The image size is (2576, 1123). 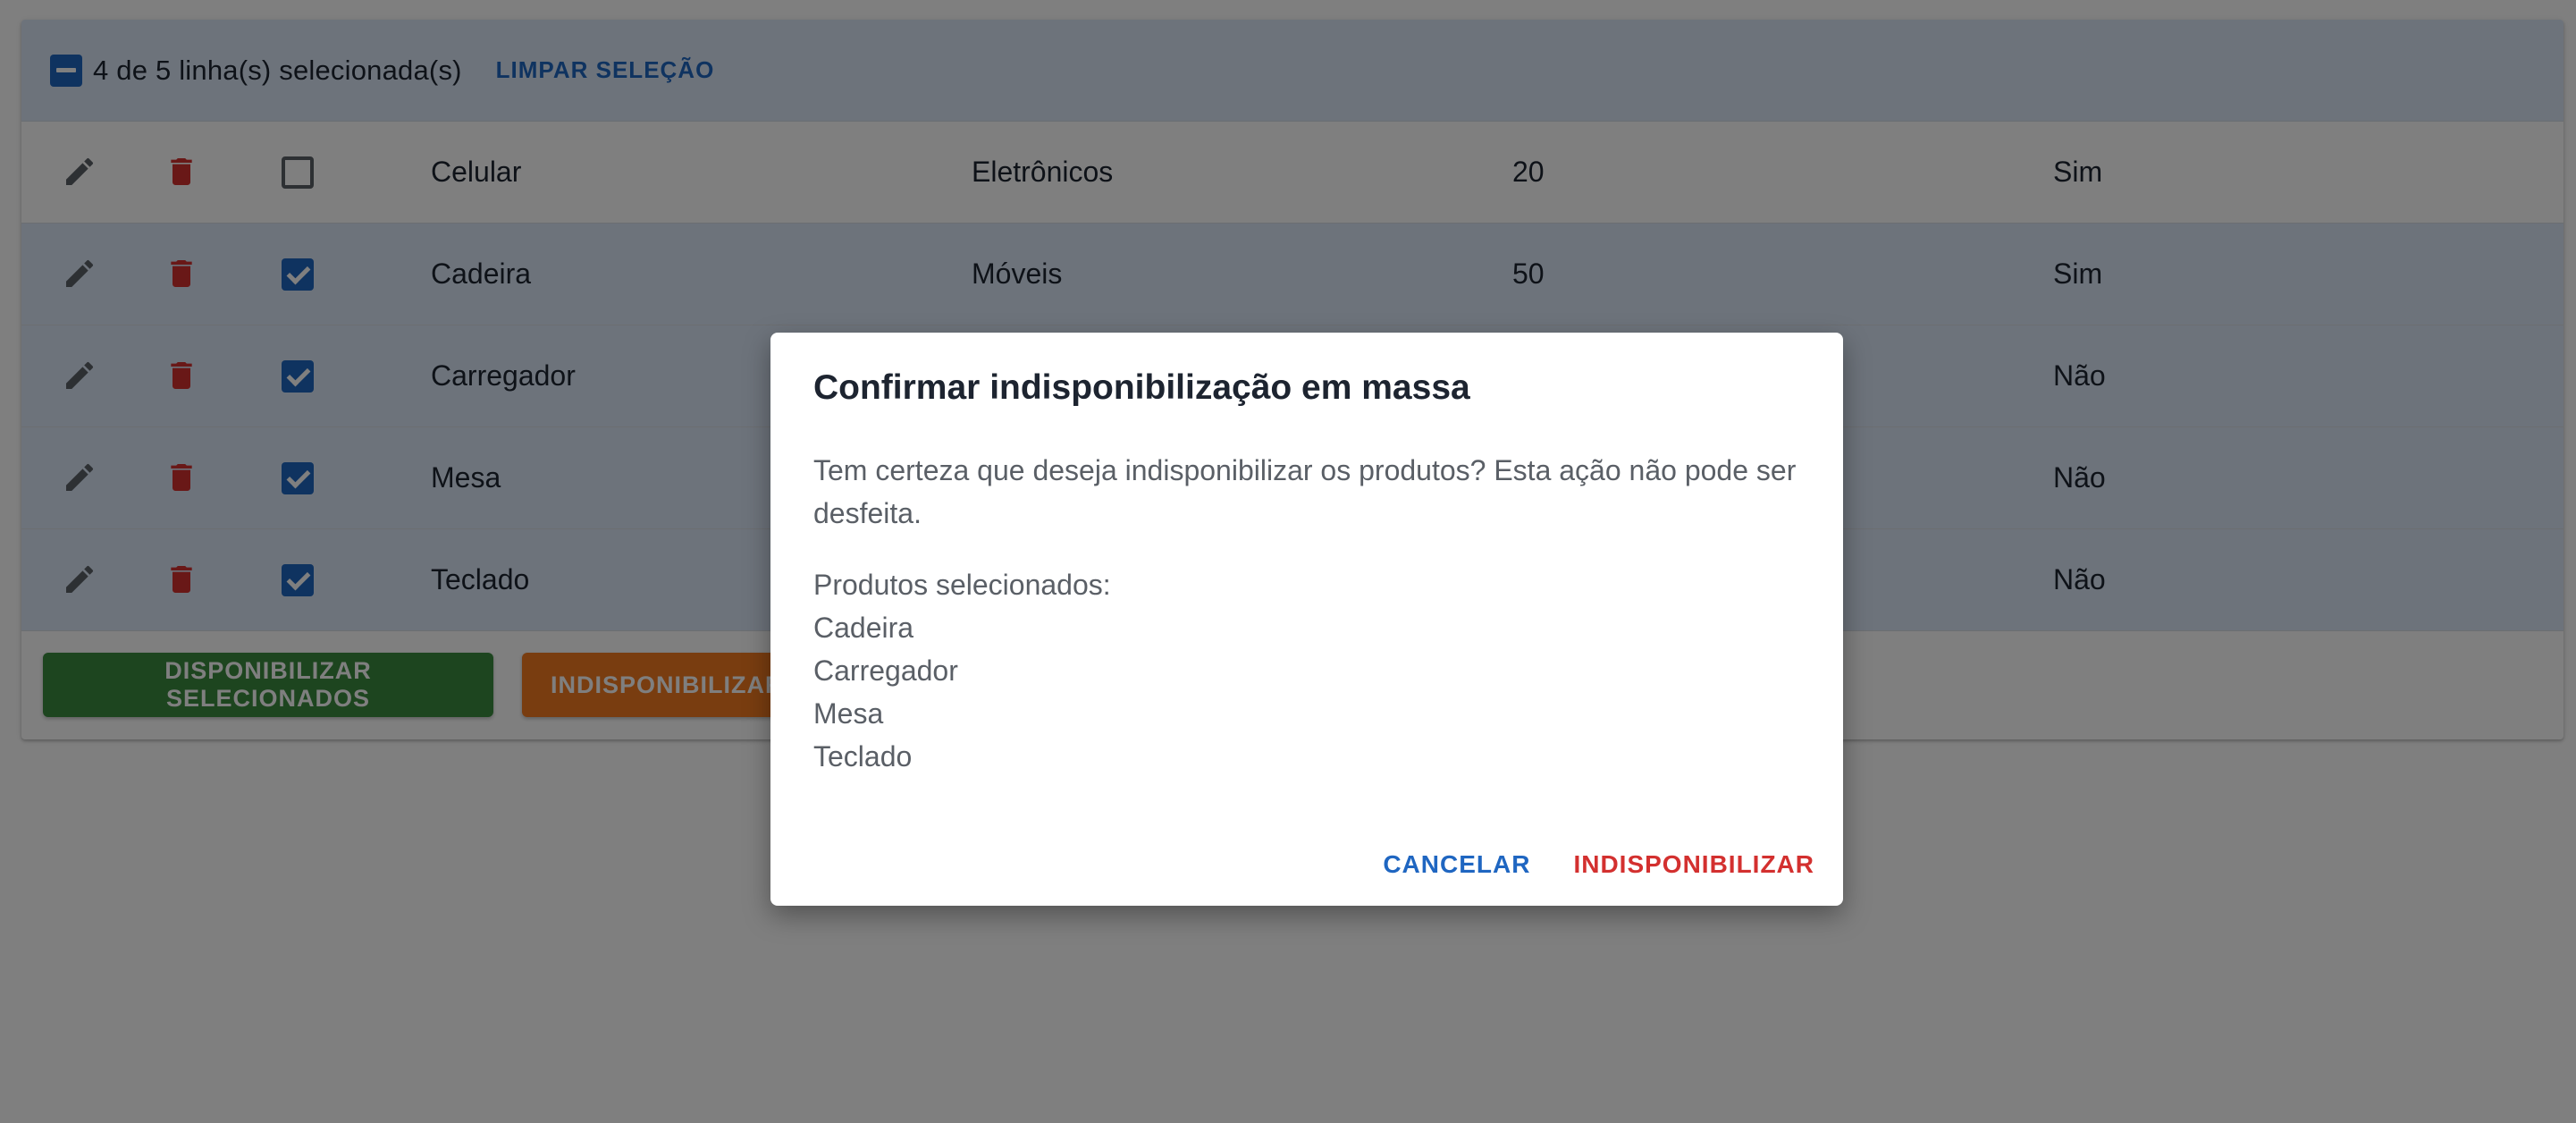 I want to click on list-item: Carregador, so click(x=886, y=670).